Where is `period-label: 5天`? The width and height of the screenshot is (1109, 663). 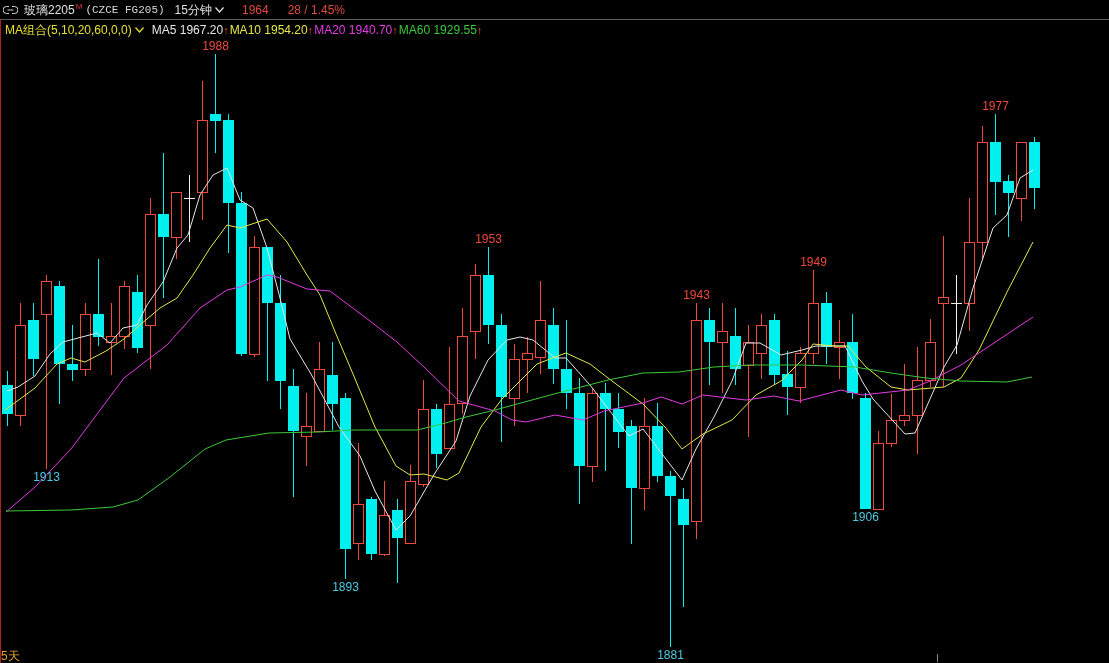 period-label: 5天 is located at coordinates (10, 656).